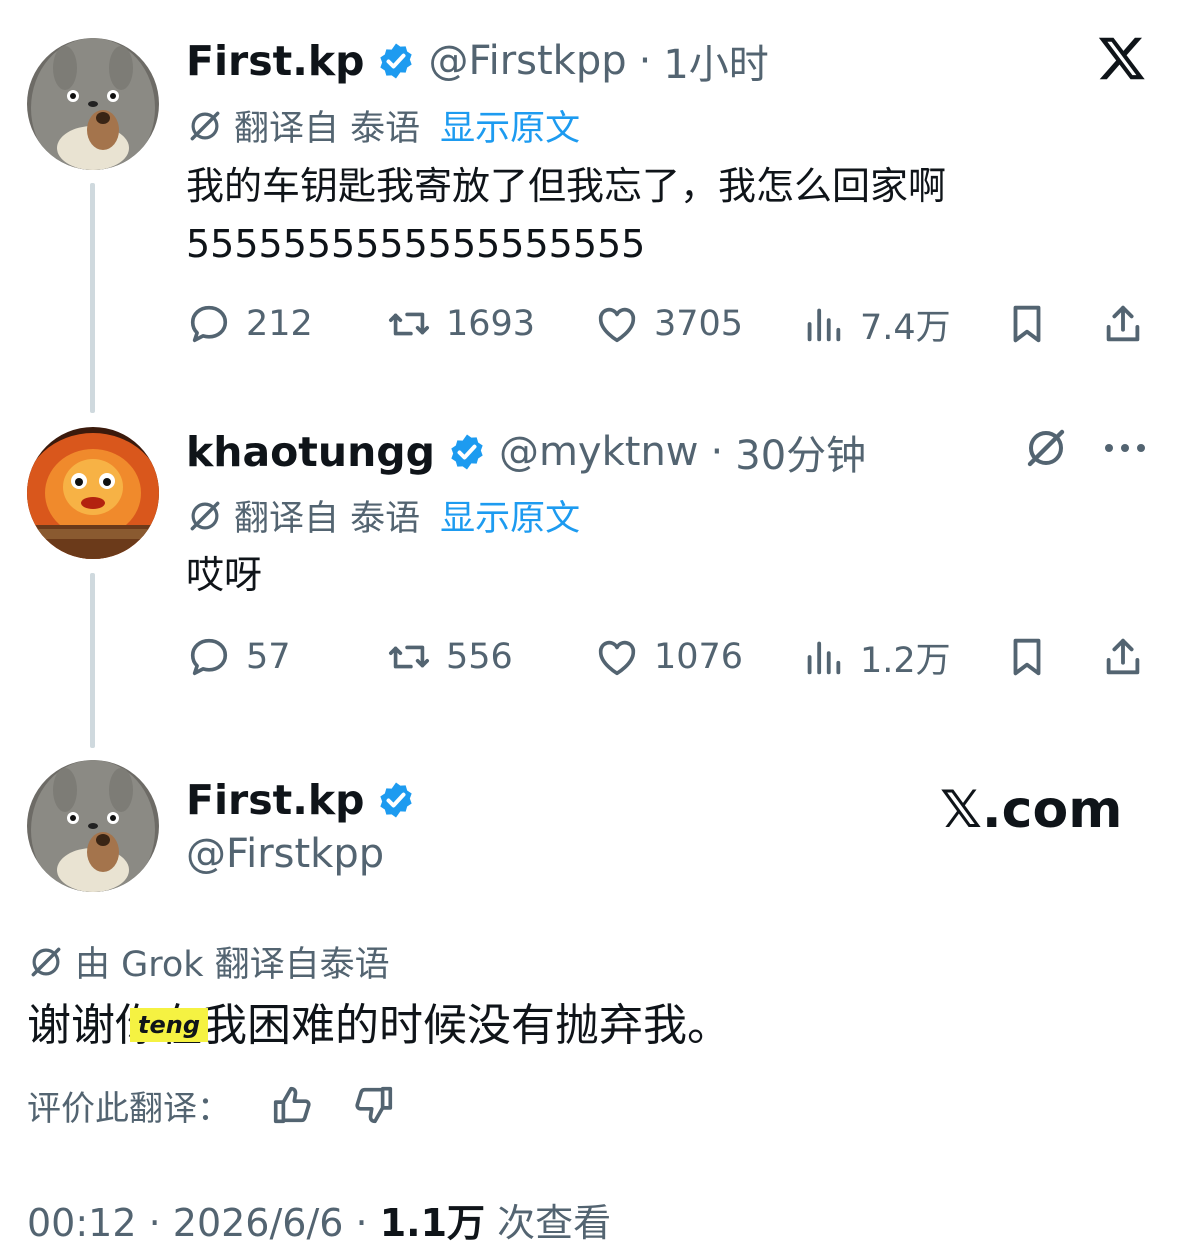  I want to click on tweet2-header: khaotungg @myktnw · 30分钟, so click(526, 452).